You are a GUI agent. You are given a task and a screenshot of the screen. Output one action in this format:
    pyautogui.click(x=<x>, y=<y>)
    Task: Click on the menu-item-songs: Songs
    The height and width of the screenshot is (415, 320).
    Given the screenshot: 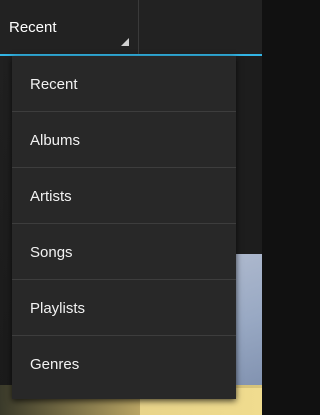 What is the action you would take?
    pyautogui.click(x=124, y=252)
    